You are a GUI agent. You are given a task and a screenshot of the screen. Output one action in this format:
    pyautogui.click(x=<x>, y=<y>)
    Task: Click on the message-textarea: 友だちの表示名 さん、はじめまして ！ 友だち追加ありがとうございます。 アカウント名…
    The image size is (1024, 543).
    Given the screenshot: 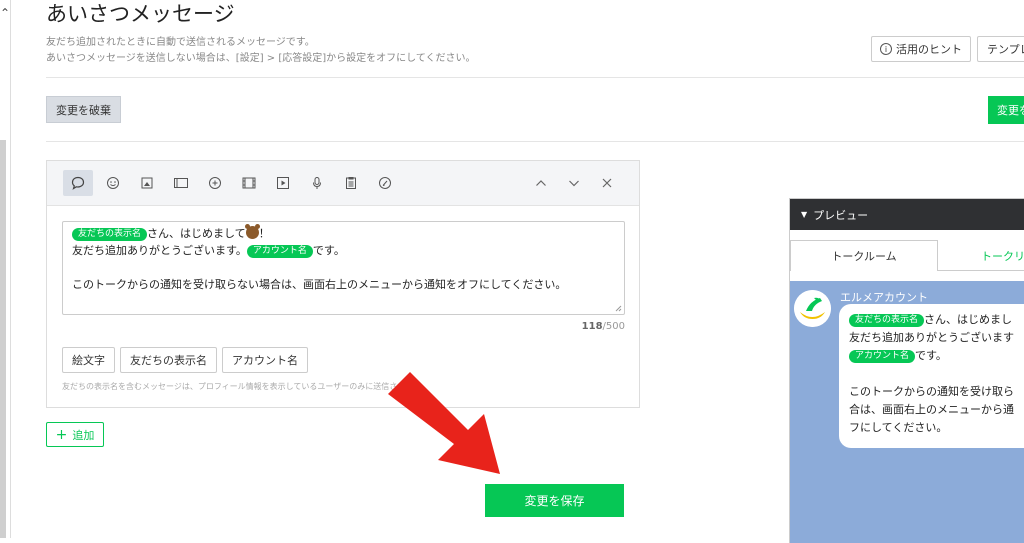 What is the action you would take?
    pyautogui.click(x=343, y=268)
    